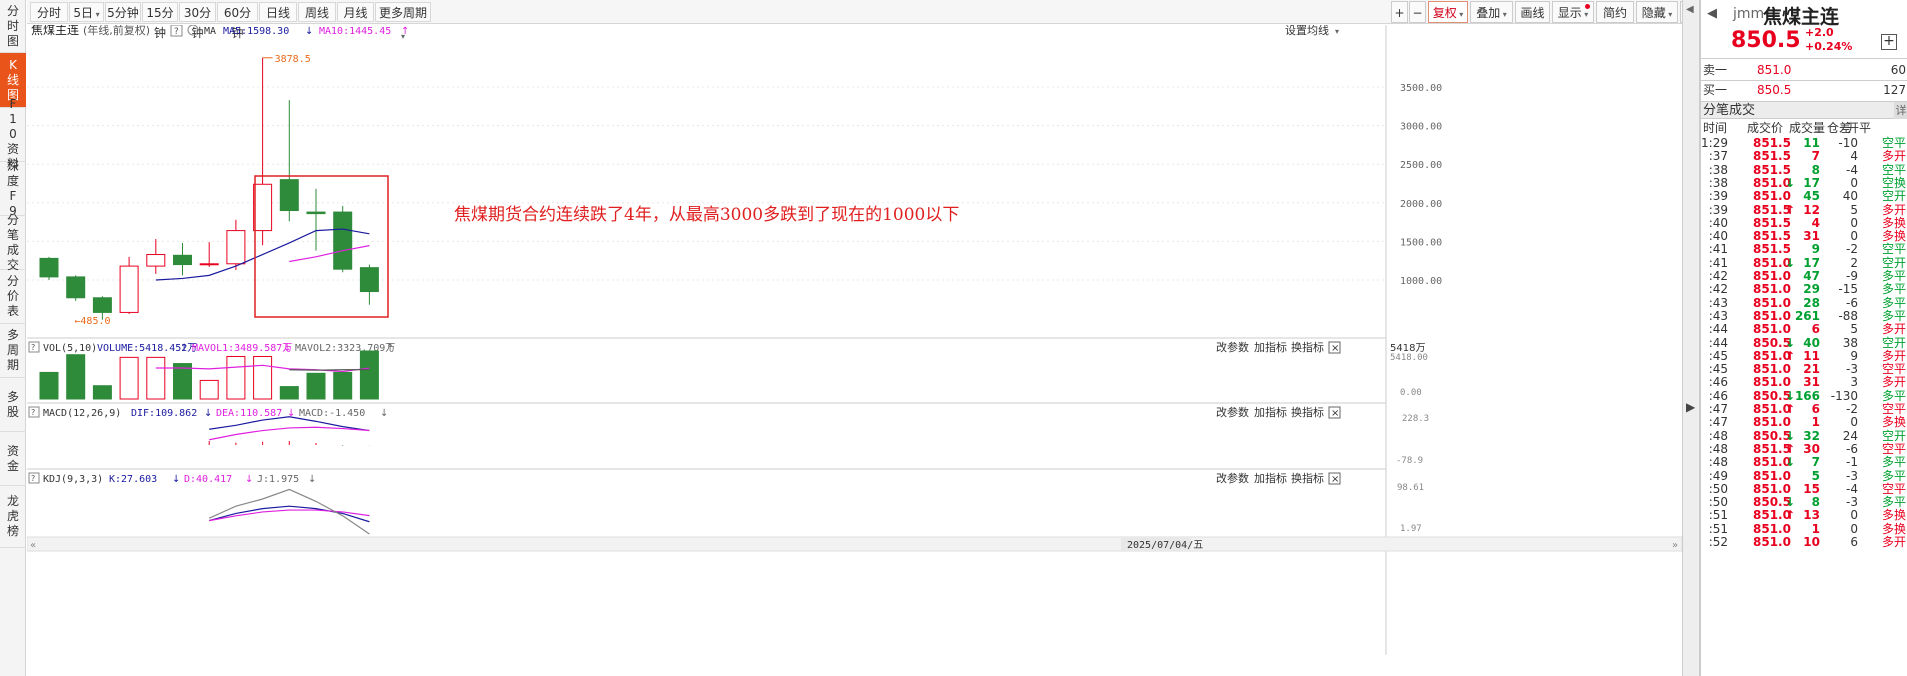 This screenshot has height=676, width=1907. I want to click on hide-button: 隐藏 ▾, so click(1657, 12).